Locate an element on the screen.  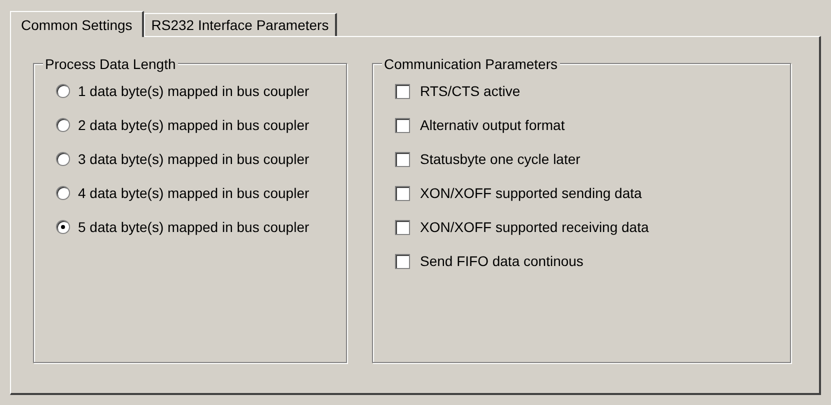
checkbox-option: XON/XOFF supported sending data is located at coordinates (587, 193).